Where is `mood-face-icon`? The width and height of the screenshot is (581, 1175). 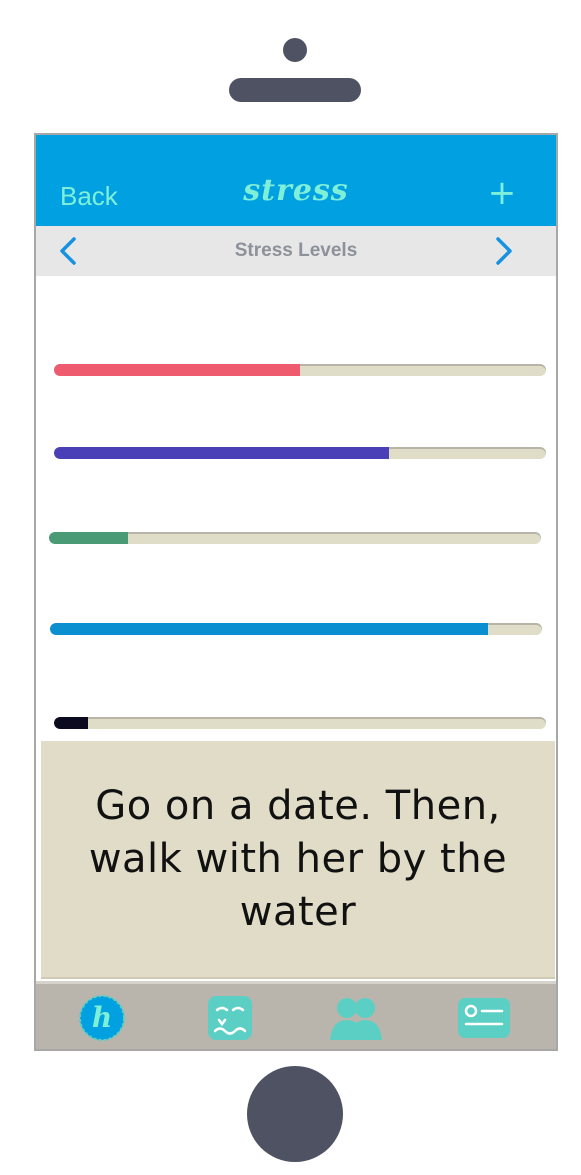 mood-face-icon is located at coordinates (230, 1018).